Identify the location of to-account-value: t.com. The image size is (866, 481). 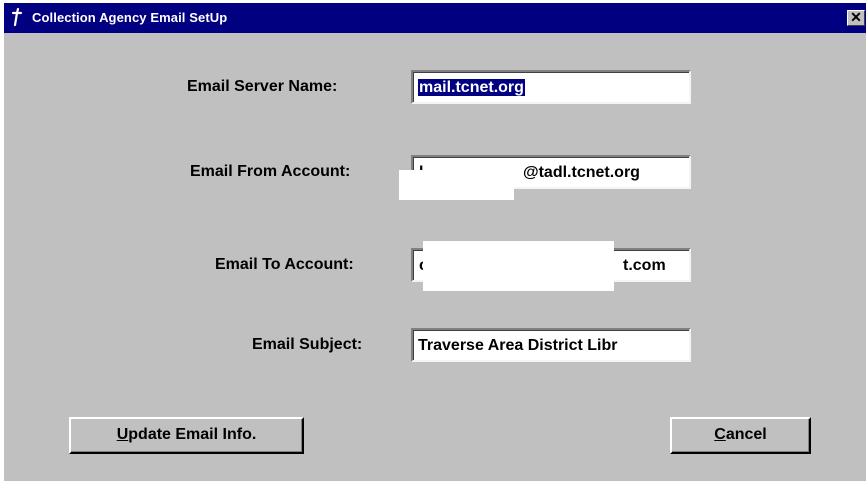
(644, 265).